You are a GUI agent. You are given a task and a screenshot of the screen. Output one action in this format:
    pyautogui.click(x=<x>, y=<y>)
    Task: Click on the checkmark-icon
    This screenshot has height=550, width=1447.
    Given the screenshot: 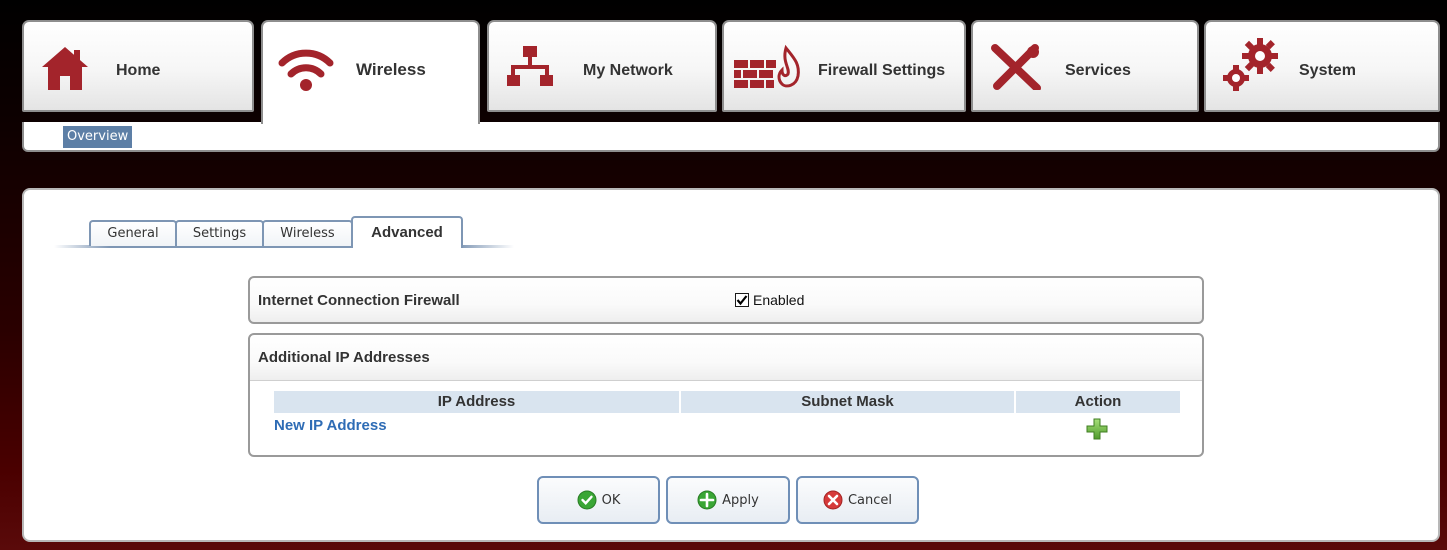 What is the action you would take?
    pyautogui.click(x=742, y=300)
    